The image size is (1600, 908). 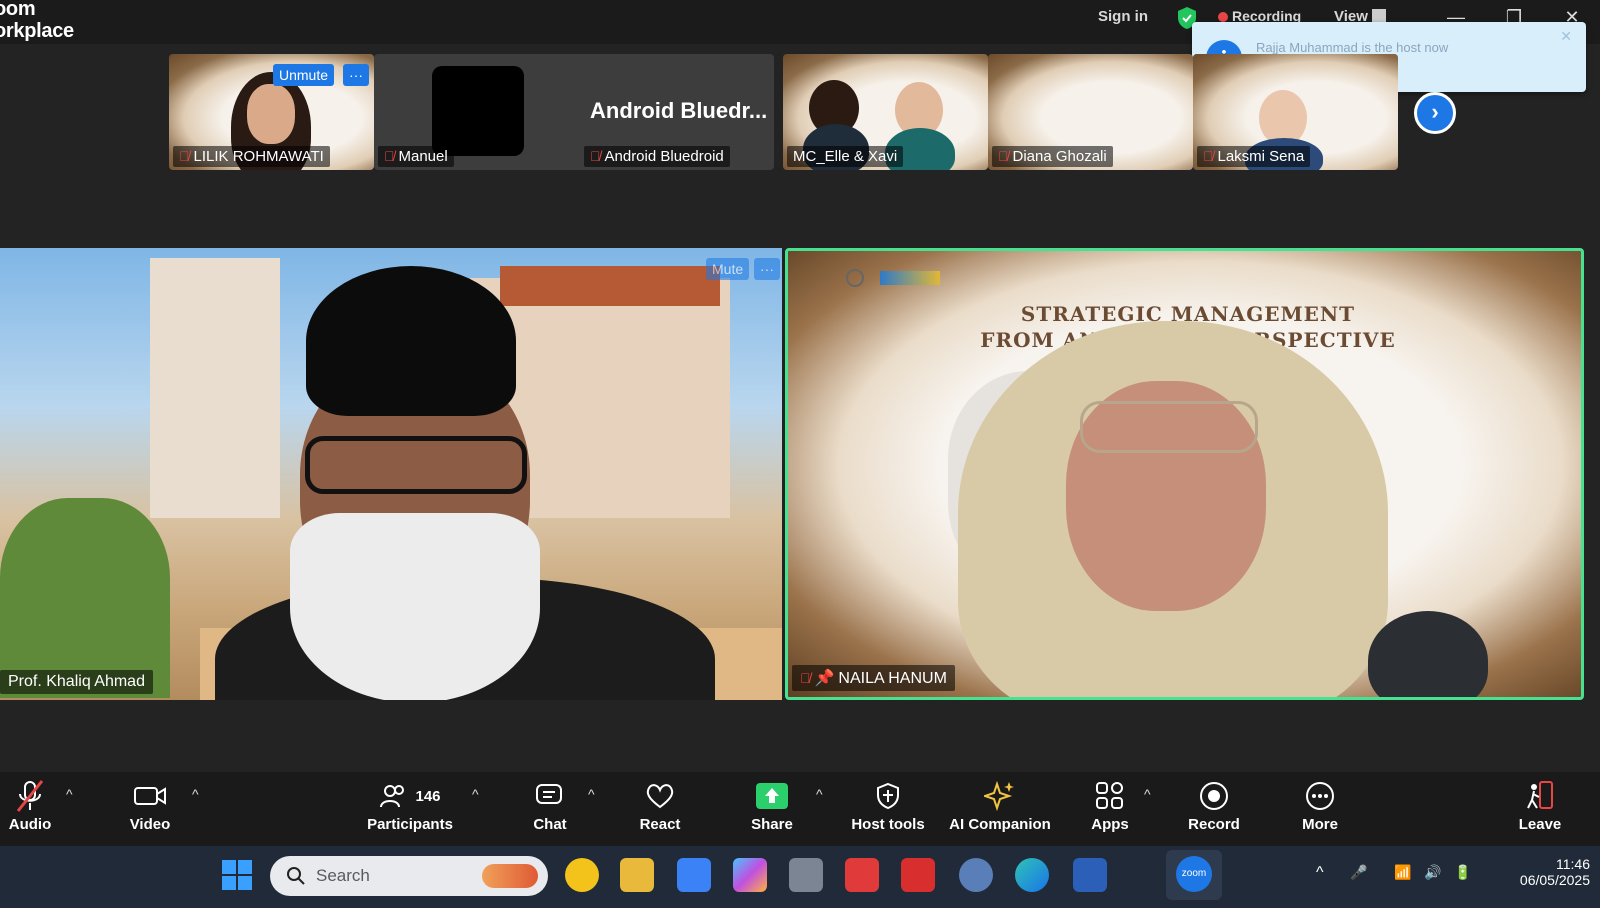 I want to click on ai-companion-label: AI Companion, so click(x=1000, y=824).